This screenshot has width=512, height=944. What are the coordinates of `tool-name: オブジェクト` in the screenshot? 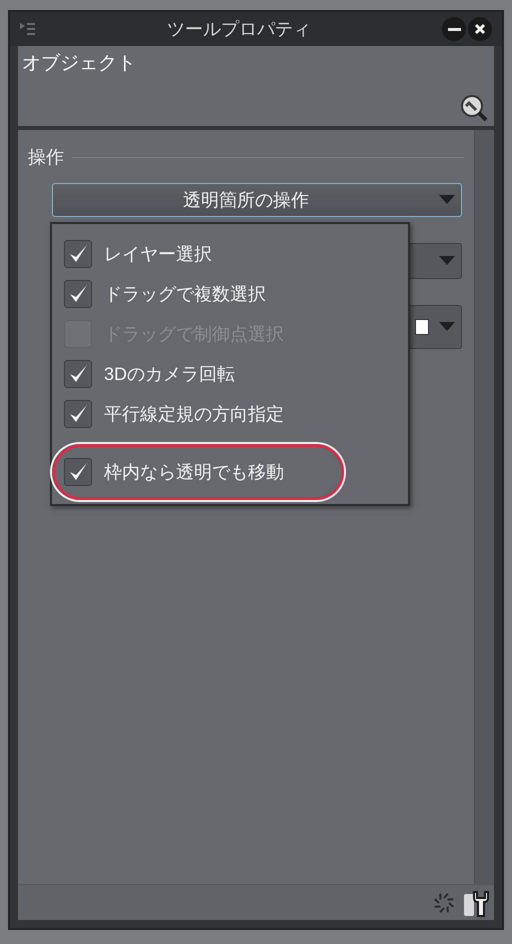 It's located at (79, 63).